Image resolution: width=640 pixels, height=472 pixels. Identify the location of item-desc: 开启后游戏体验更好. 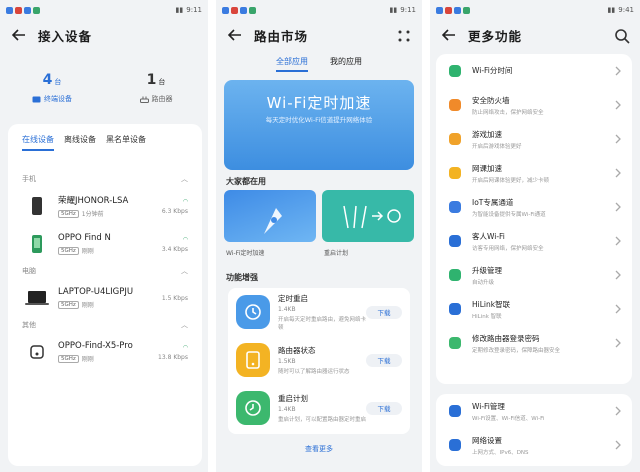
(497, 146).